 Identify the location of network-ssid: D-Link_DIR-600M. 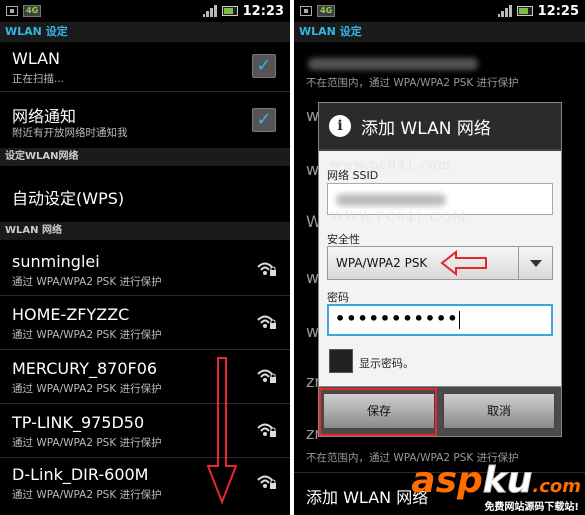
(80, 474).